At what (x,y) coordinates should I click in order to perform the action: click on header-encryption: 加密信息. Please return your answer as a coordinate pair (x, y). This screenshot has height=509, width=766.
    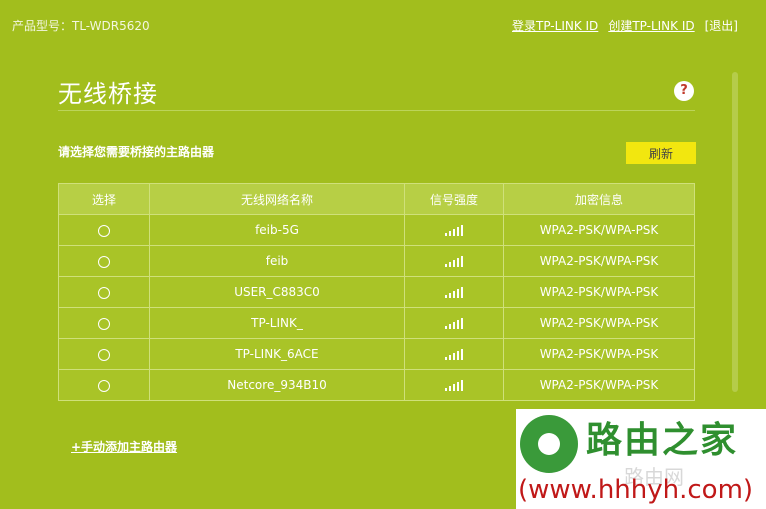
    Looking at the image, I should click on (599, 199).